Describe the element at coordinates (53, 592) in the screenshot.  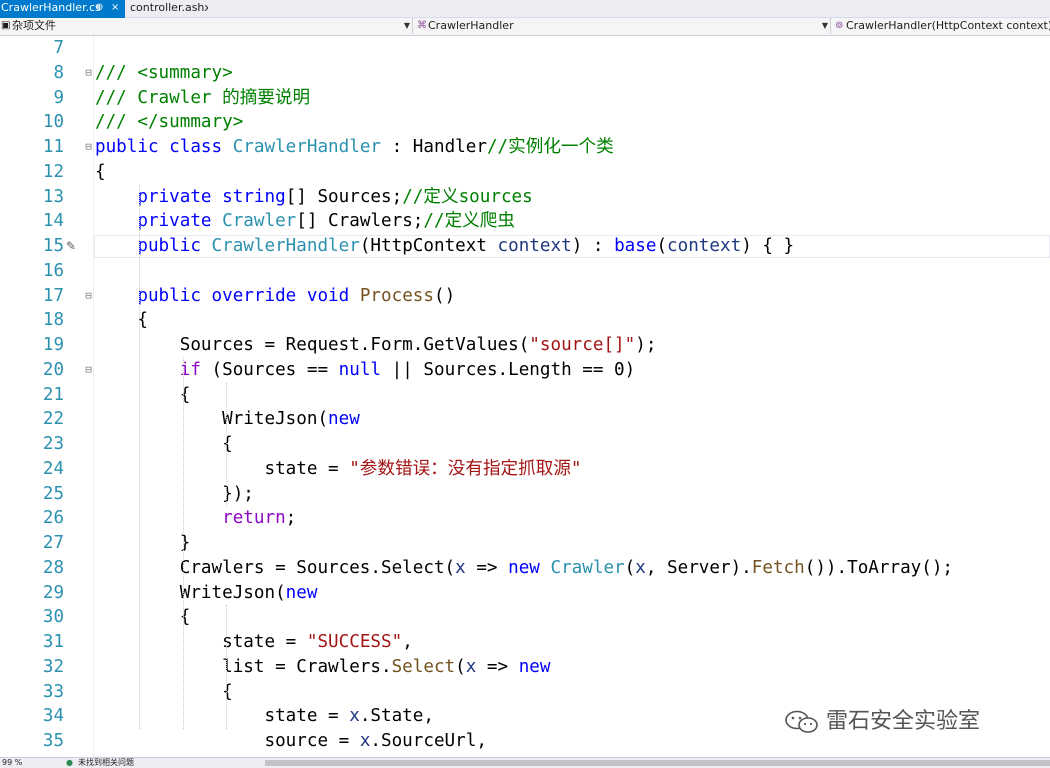
I see `line-number: 29` at that location.